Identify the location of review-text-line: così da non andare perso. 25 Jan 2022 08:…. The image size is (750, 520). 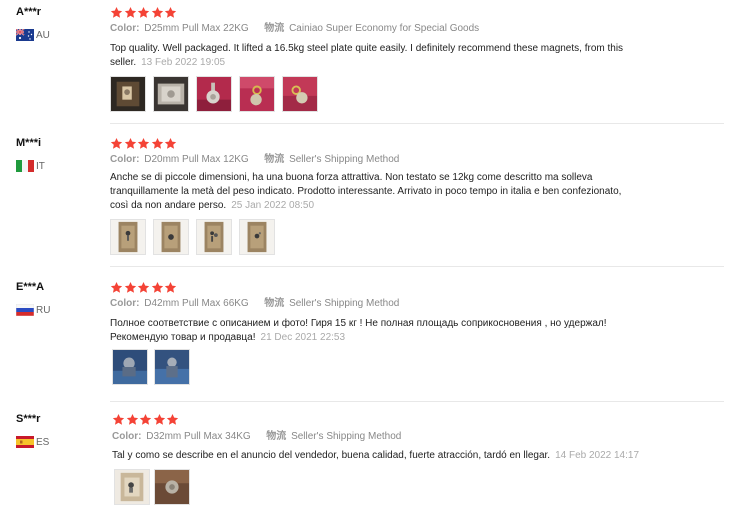
(212, 205).